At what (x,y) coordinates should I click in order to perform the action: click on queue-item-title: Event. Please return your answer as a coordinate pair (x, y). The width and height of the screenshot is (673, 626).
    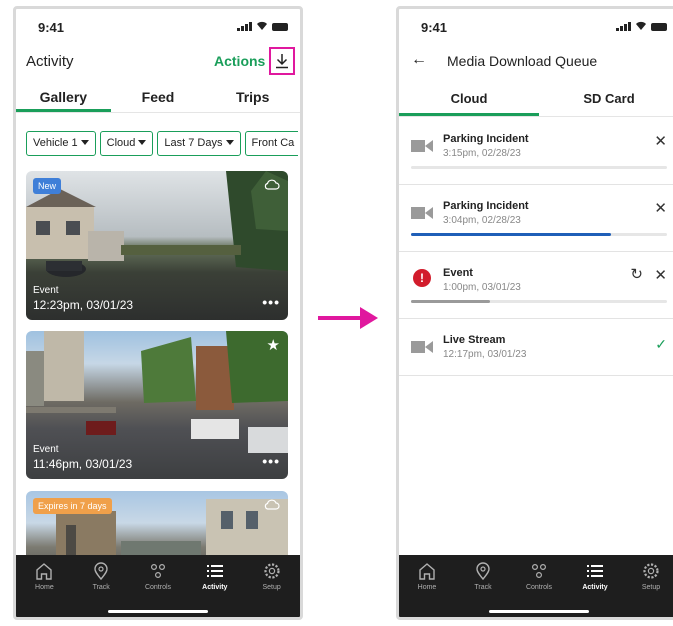
    Looking at the image, I should click on (458, 273).